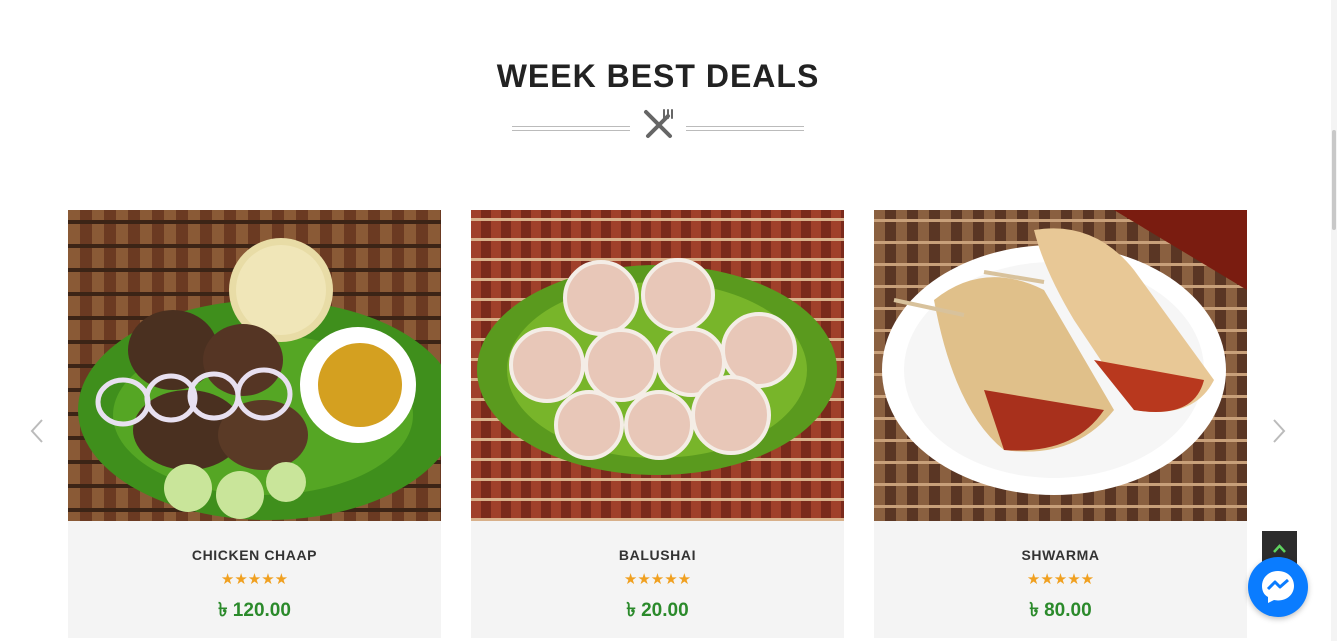  What do you see at coordinates (254, 555) in the screenshot?
I see `product-name: CHICKEN CHAAP` at bounding box center [254, 555].